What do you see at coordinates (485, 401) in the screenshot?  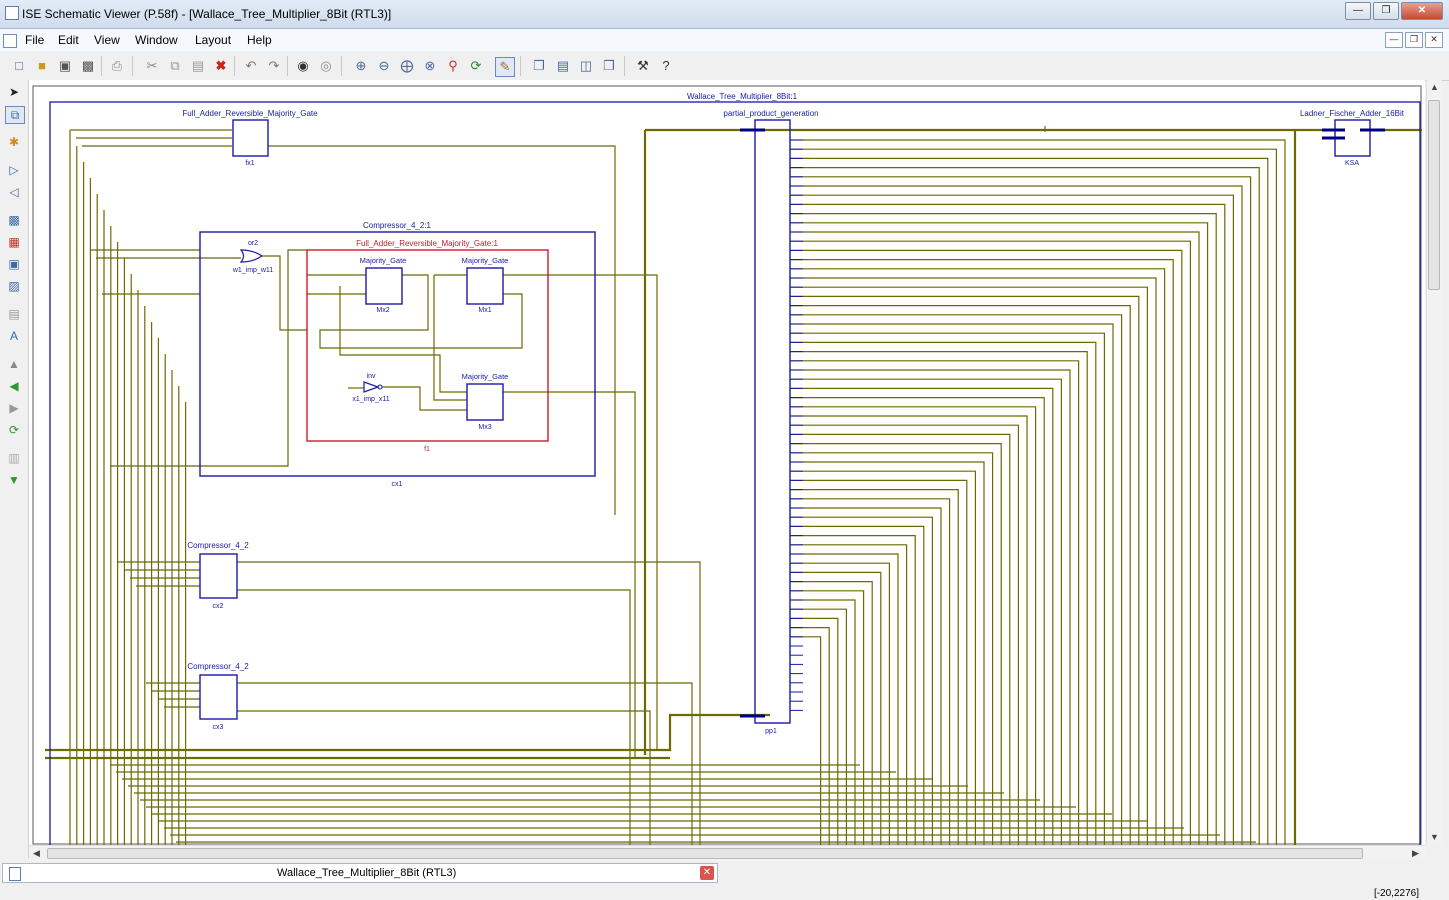 I see `majority-gate-mx3: Majority_Gate Mx3` at bounding box center [485, 401].